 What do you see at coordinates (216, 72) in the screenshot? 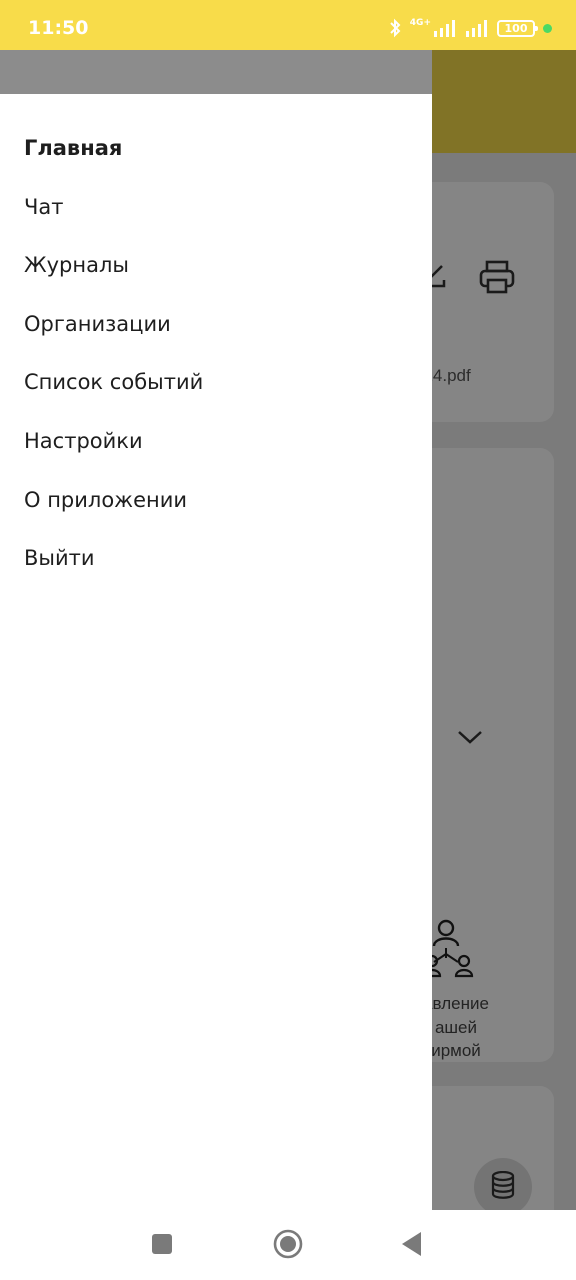
I see `drawer-header` at bounding box center [216, 72].